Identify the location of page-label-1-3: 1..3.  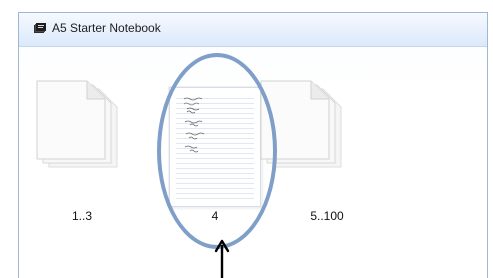
(81, 216).